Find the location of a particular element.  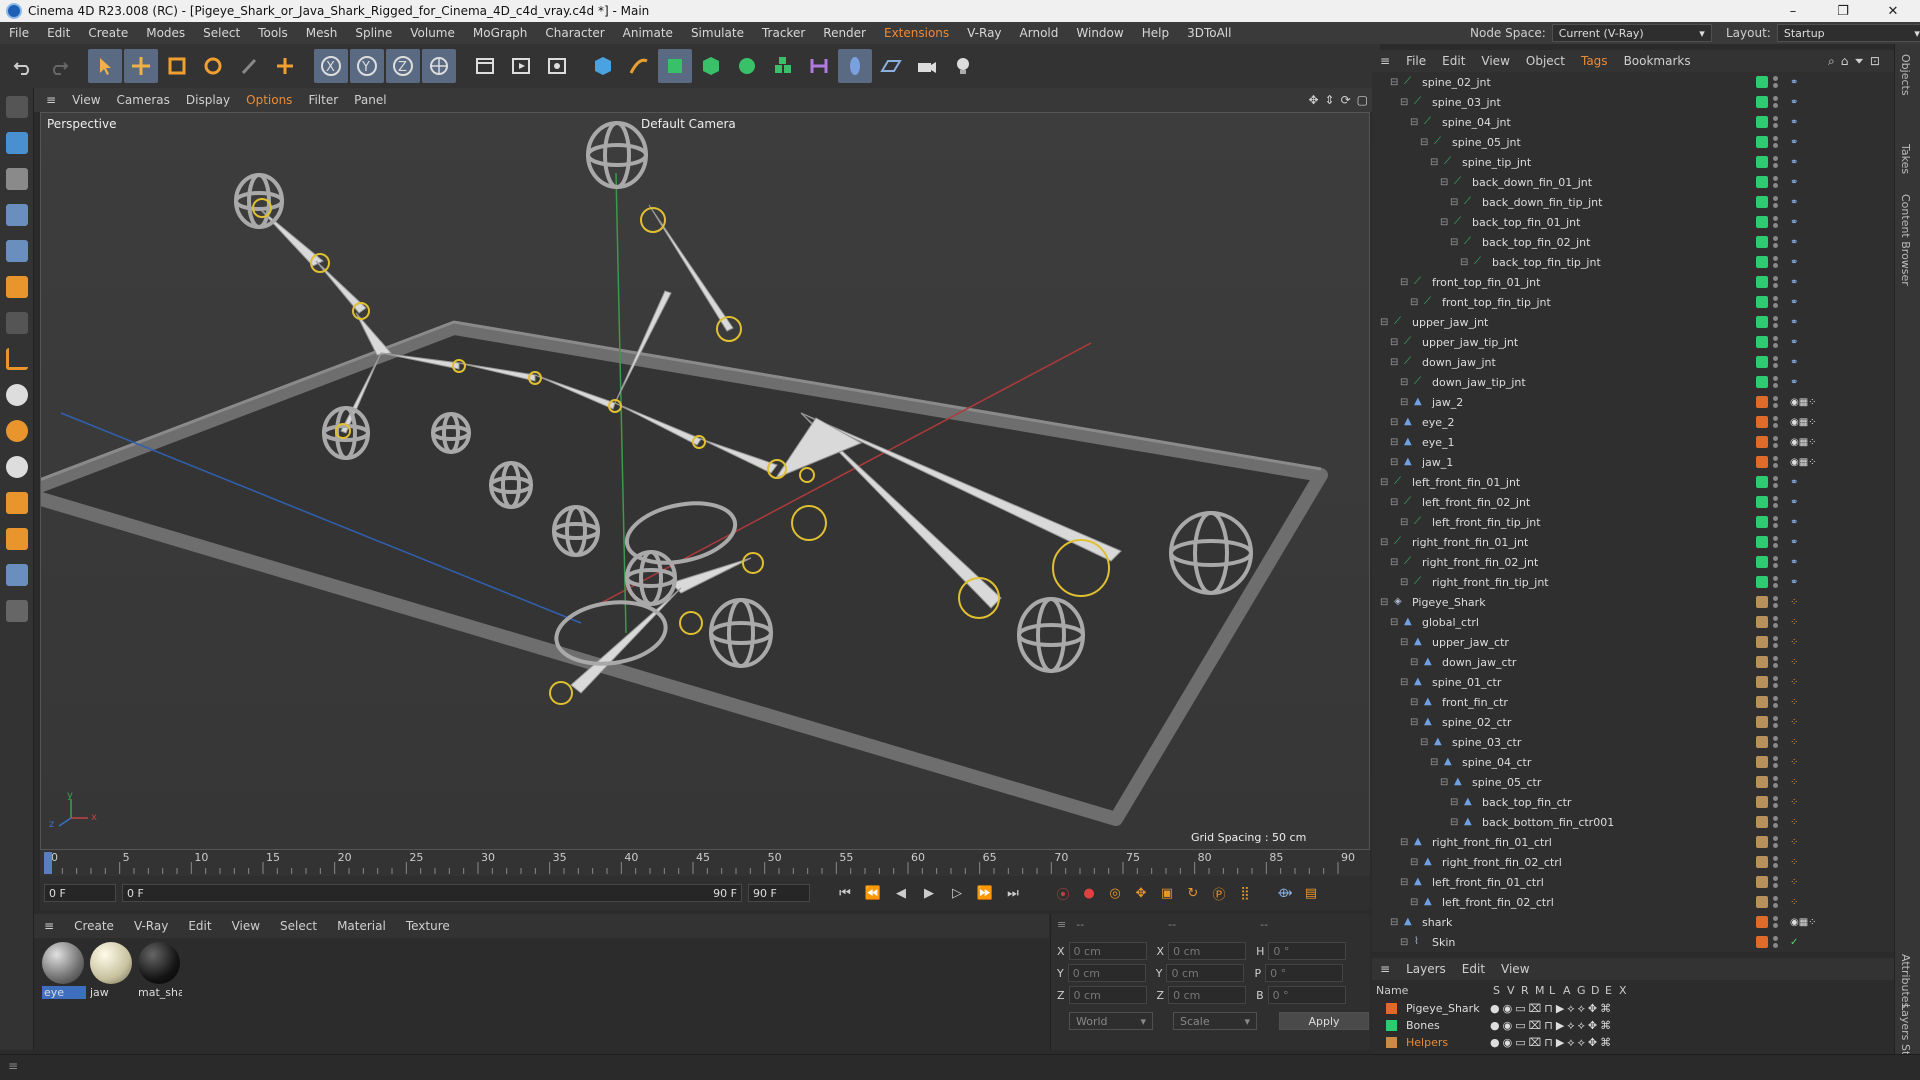

menu-create: Create is located at coordinates (108, 33).